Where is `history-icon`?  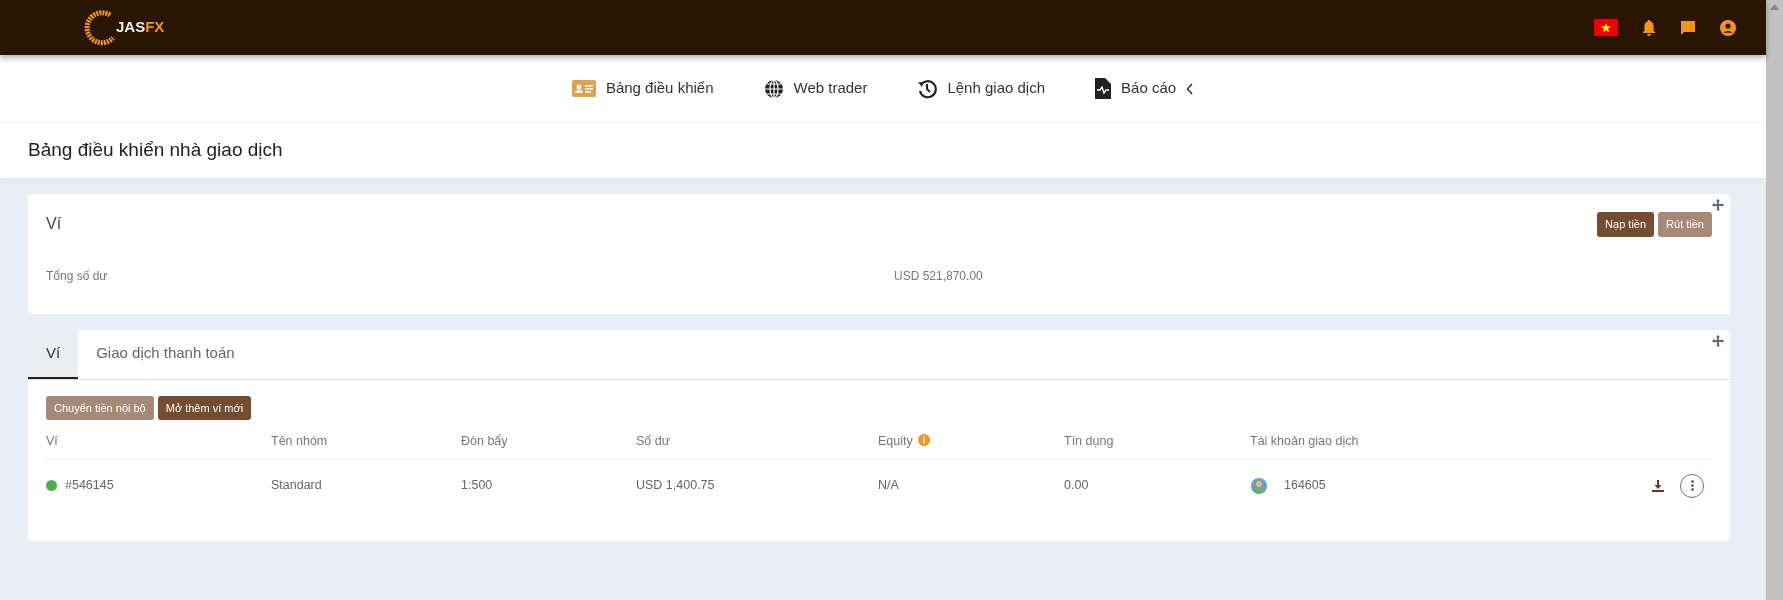
history-icon is located at coordinates (927, 88).